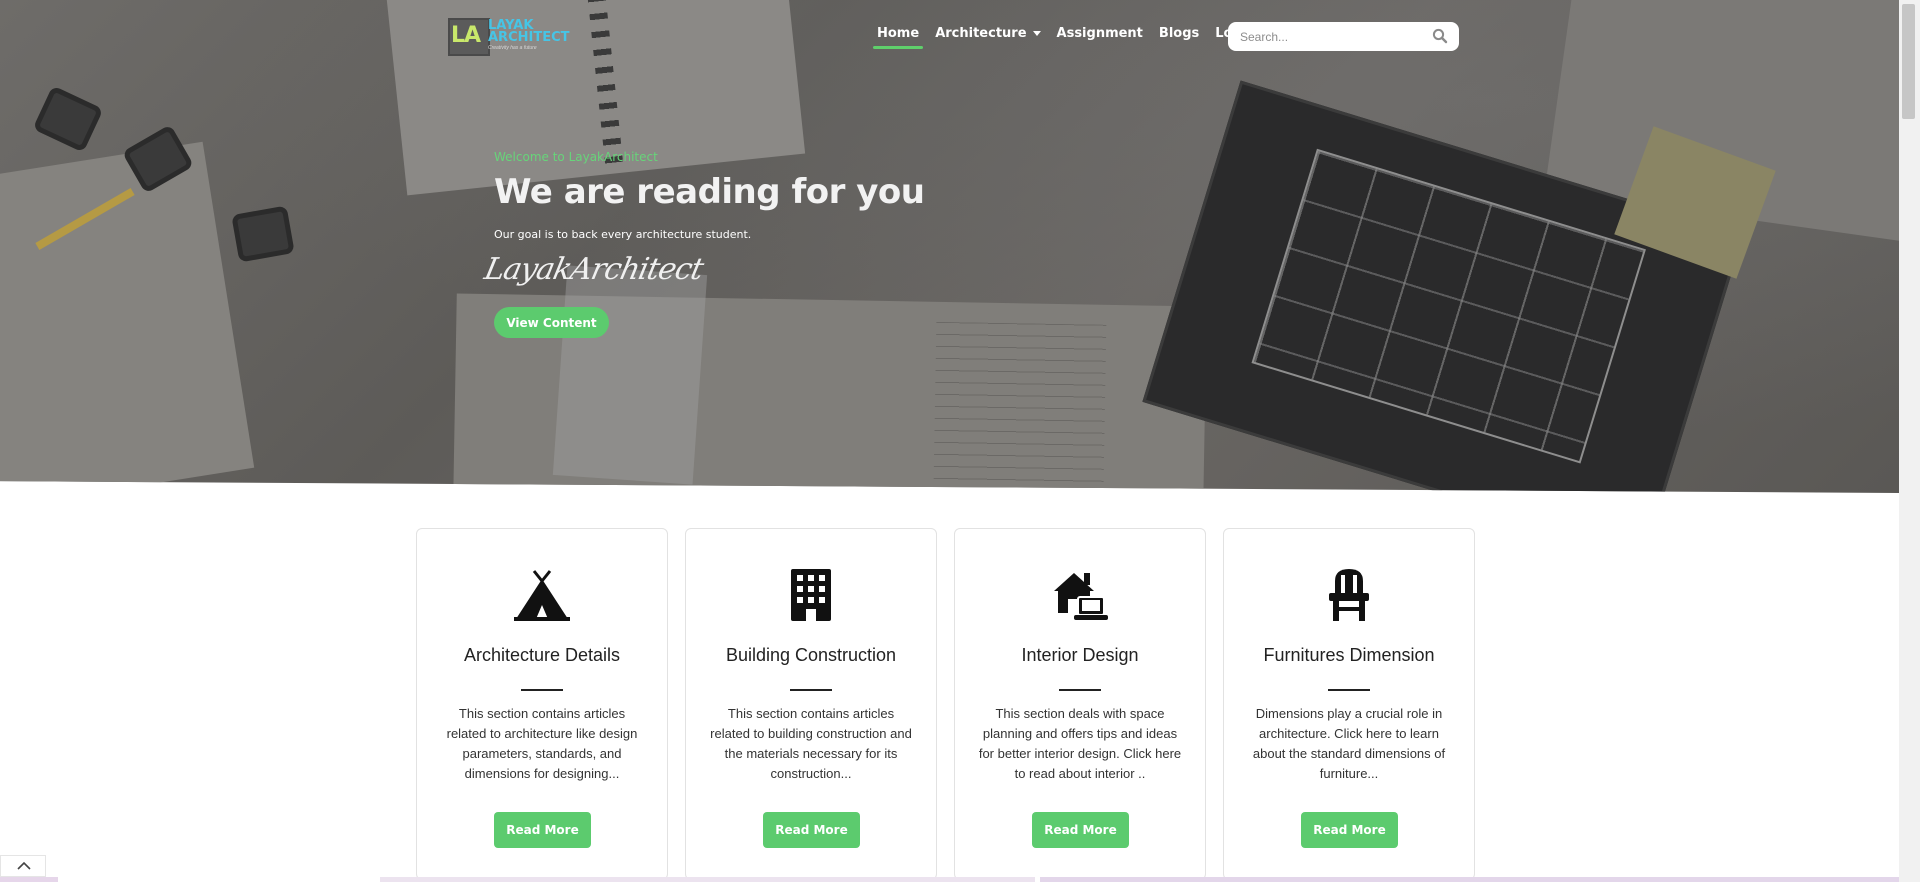  What do you see at coordinates (529, 31) in the screenshot?
I see `logo-name: Layak Architect` at bounding box center [529, 31].